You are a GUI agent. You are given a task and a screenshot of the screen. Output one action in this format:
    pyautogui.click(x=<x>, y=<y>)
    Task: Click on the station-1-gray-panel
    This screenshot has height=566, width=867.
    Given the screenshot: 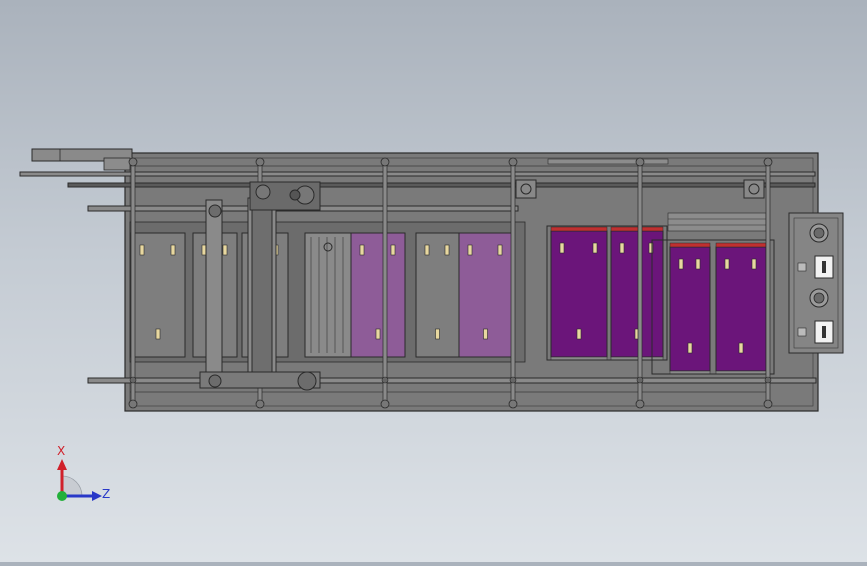 What is the action you would take?
    pyautogui.click(x=158, y=295)
    